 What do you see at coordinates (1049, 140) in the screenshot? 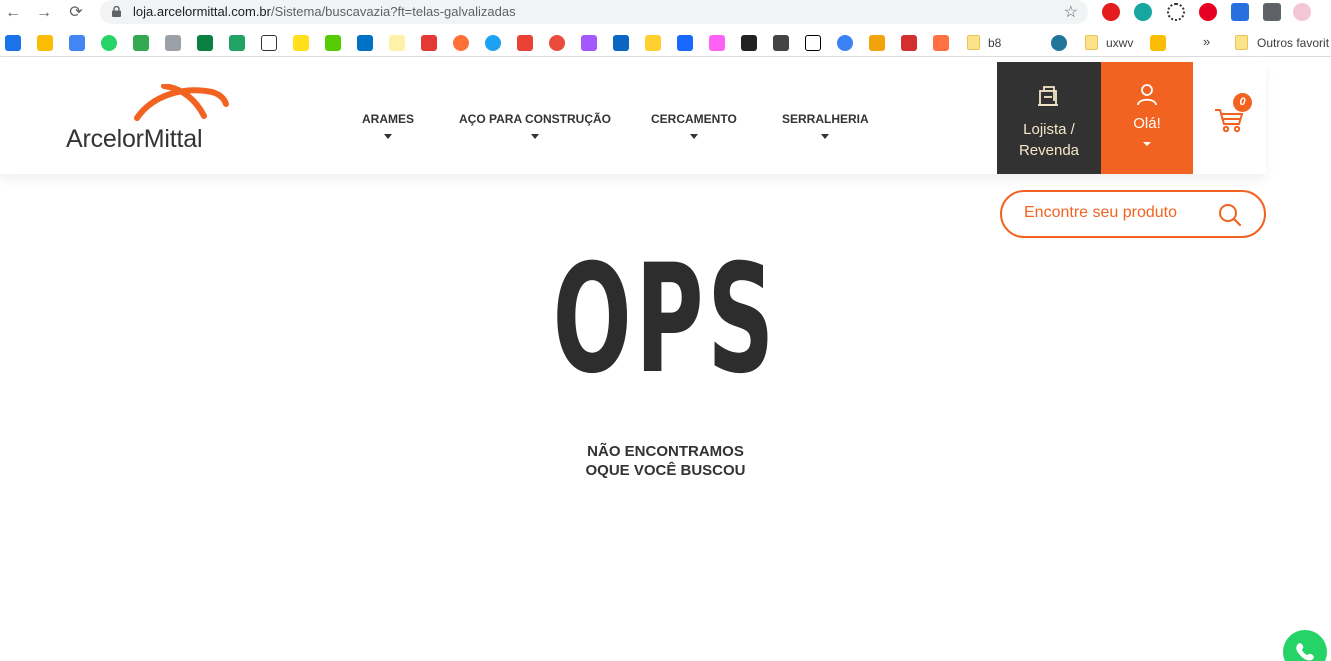
I see `lojista-label: Lojista / Revenda` at bounding box center [1049, 140].